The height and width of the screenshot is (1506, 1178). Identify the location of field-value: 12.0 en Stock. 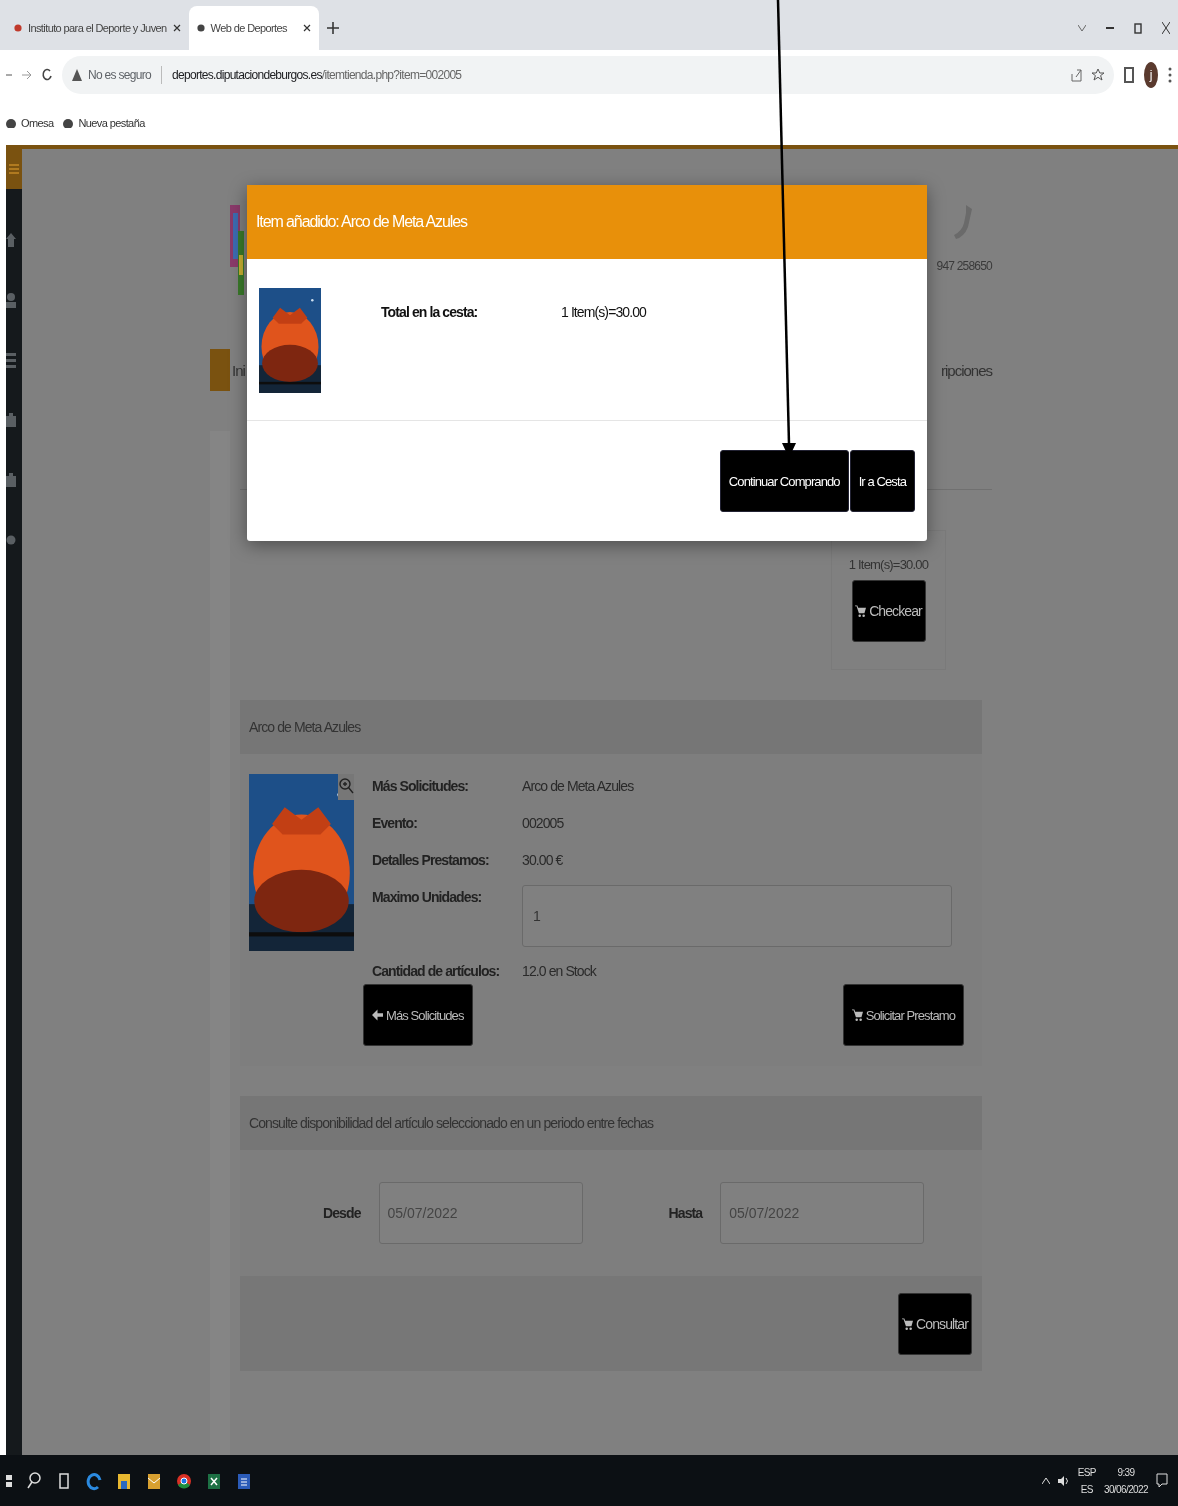
(559, 970).